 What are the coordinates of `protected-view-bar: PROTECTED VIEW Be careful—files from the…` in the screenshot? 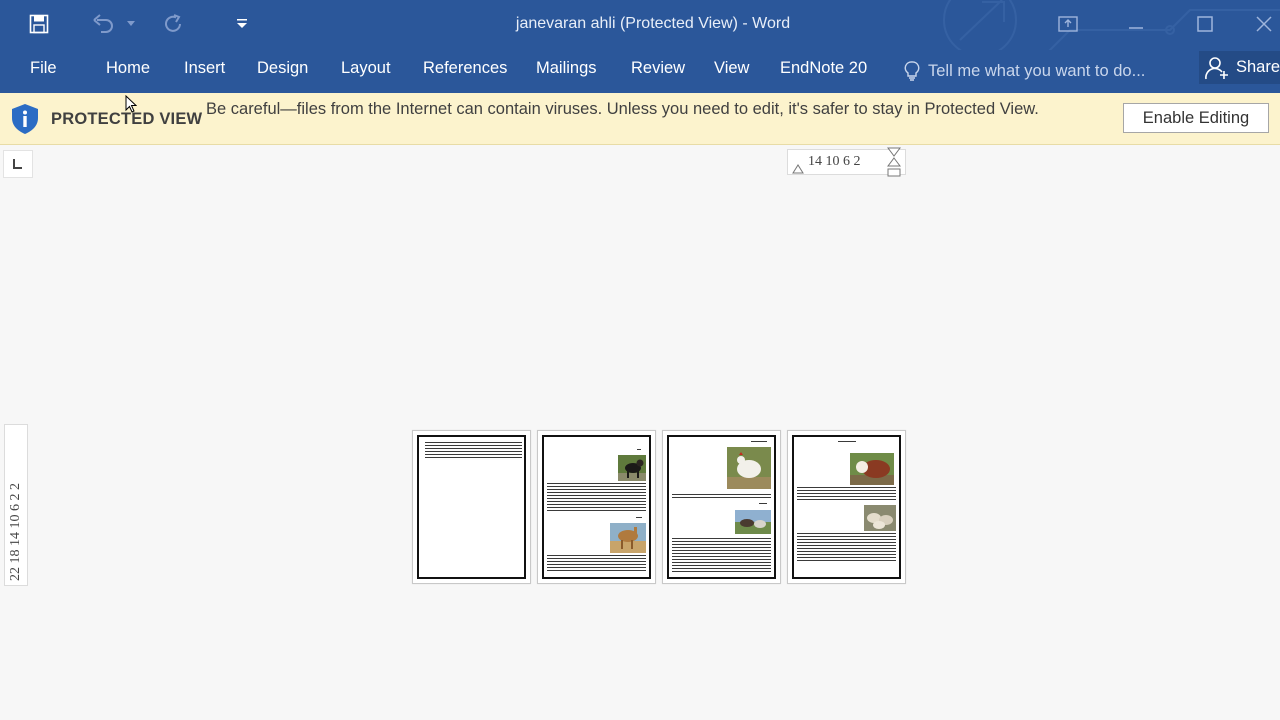 It's located at (640, 119).